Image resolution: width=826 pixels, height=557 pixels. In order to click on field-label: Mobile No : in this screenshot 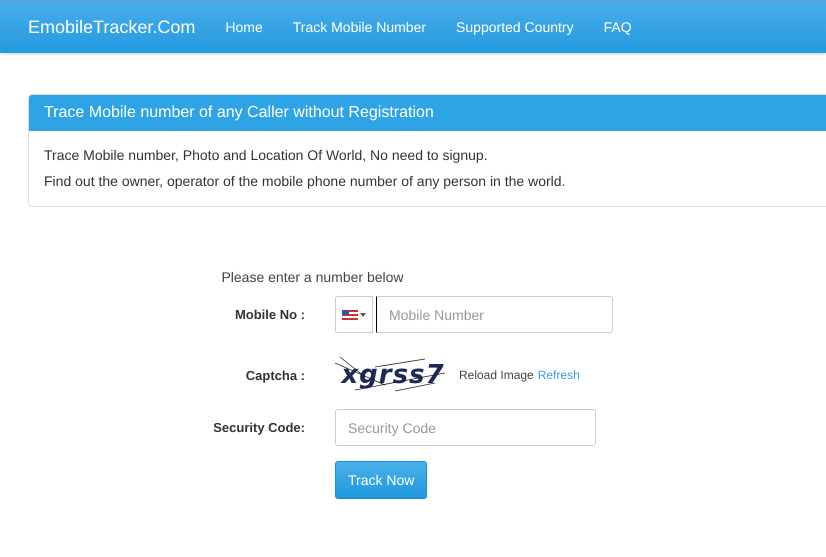, I will do `click(269, 314)`.